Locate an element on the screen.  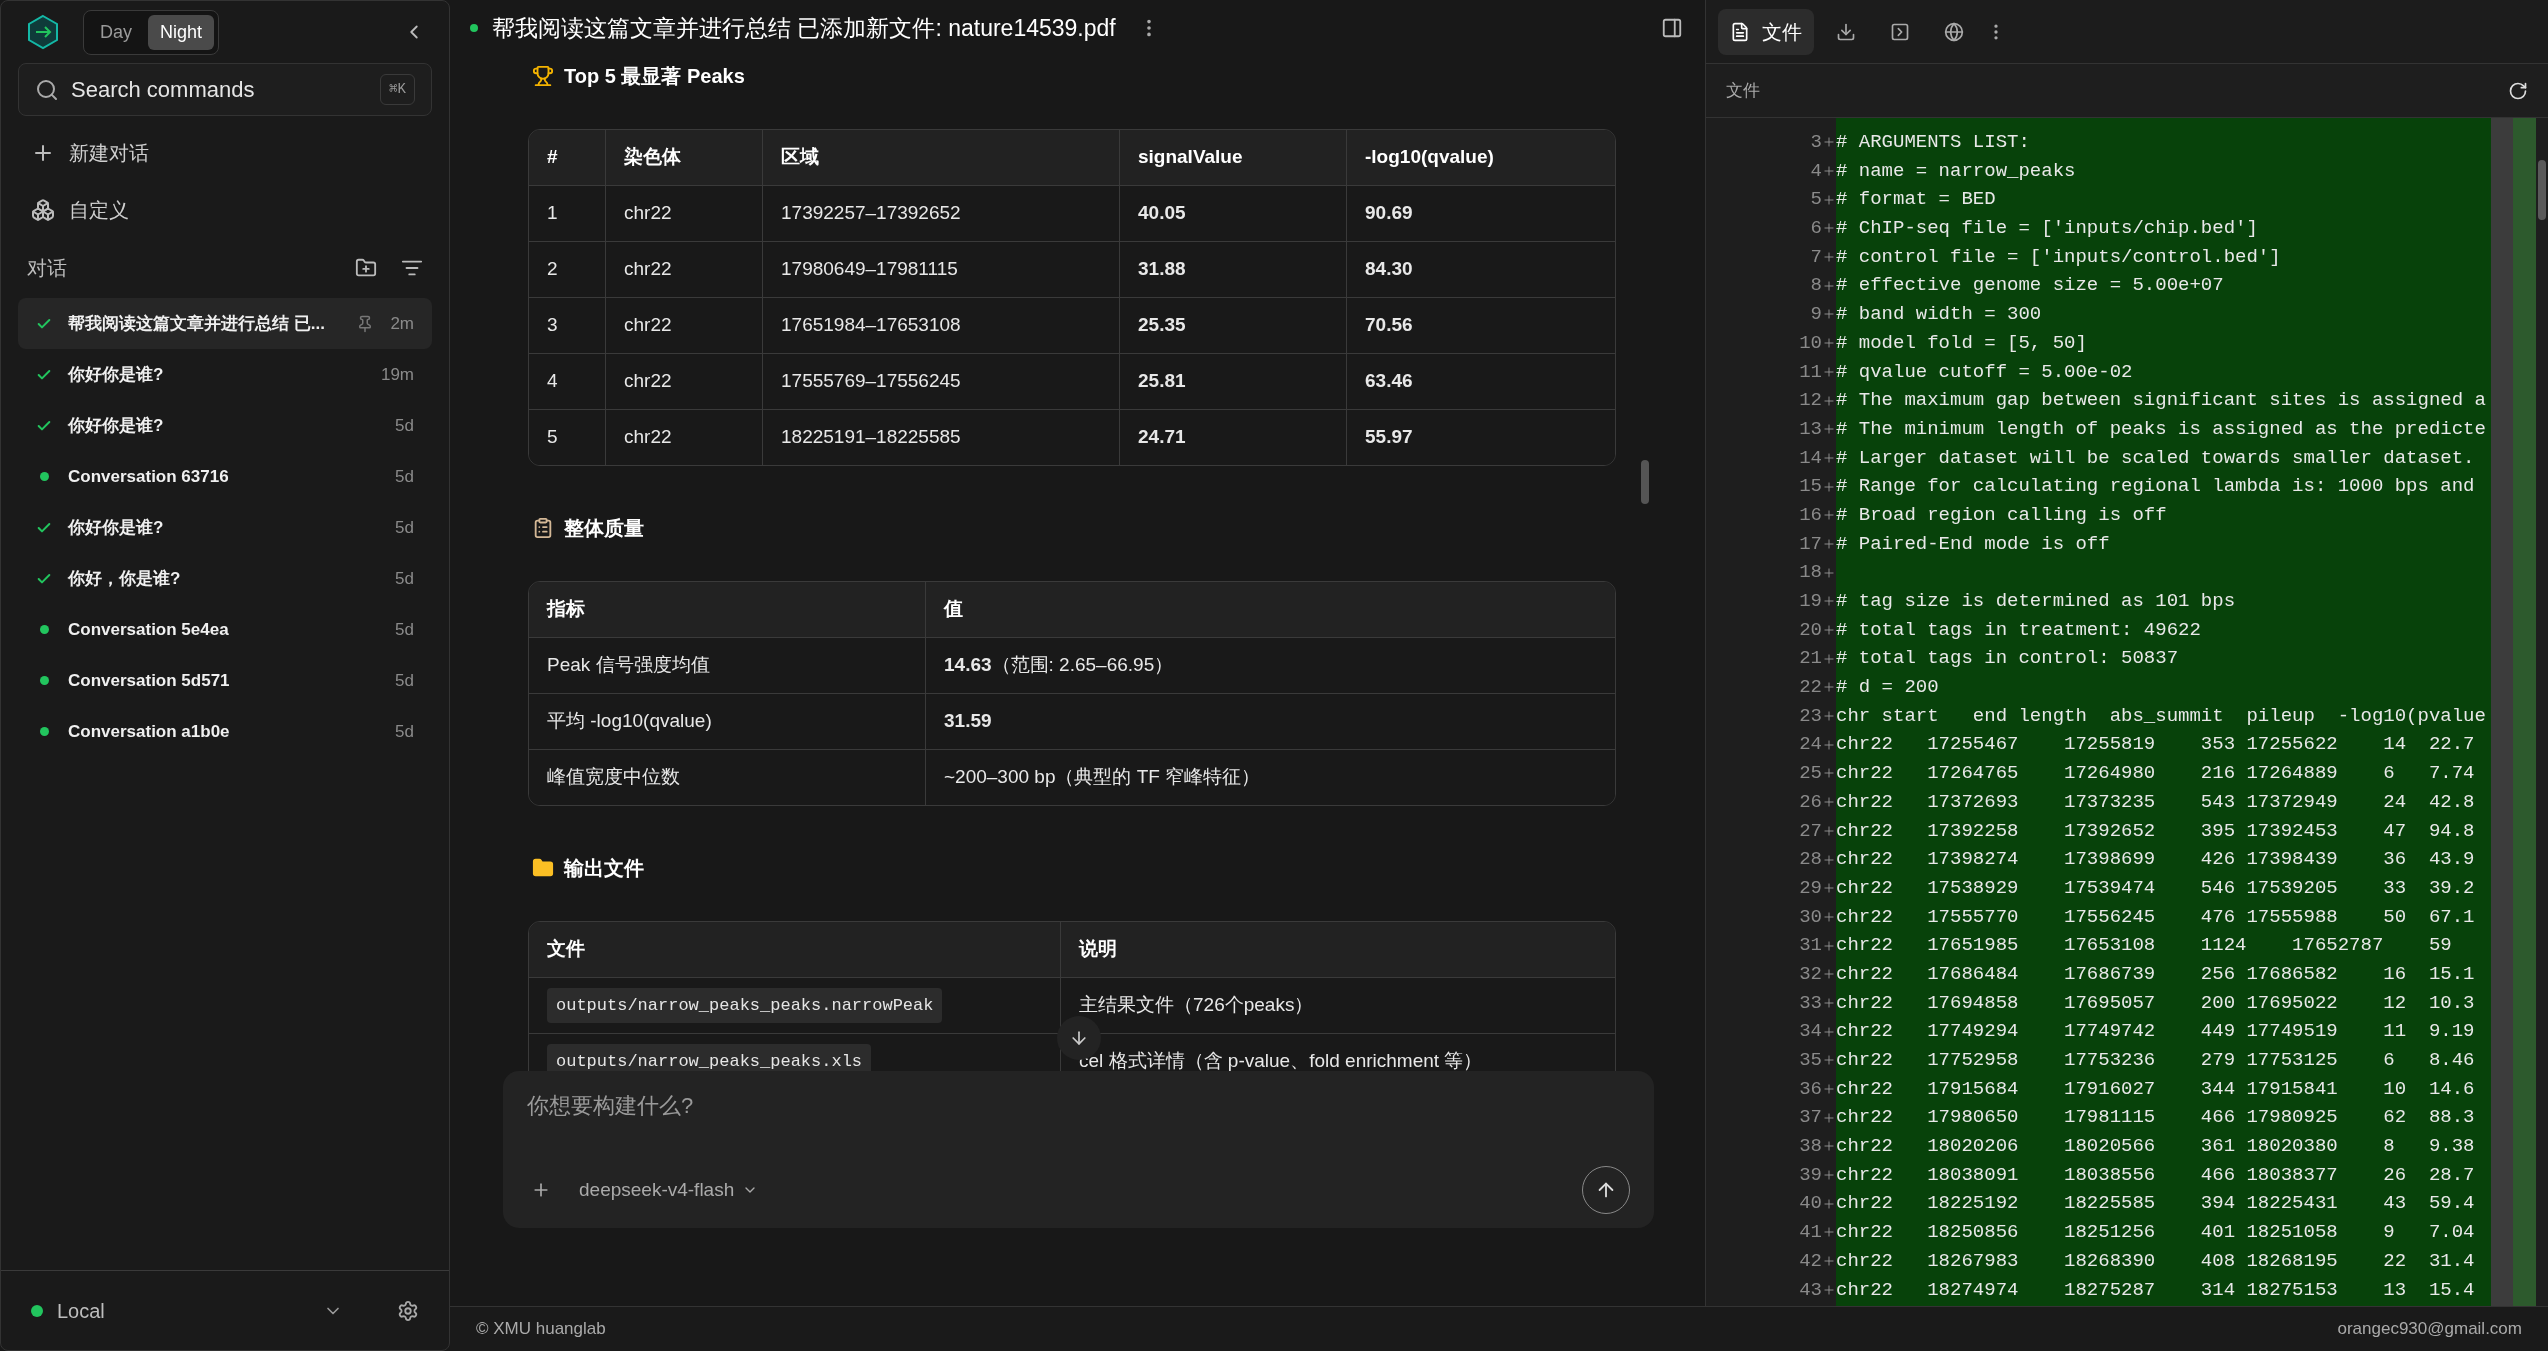
table-cell-text: 70.56 is located at coordinates (1389, 325).